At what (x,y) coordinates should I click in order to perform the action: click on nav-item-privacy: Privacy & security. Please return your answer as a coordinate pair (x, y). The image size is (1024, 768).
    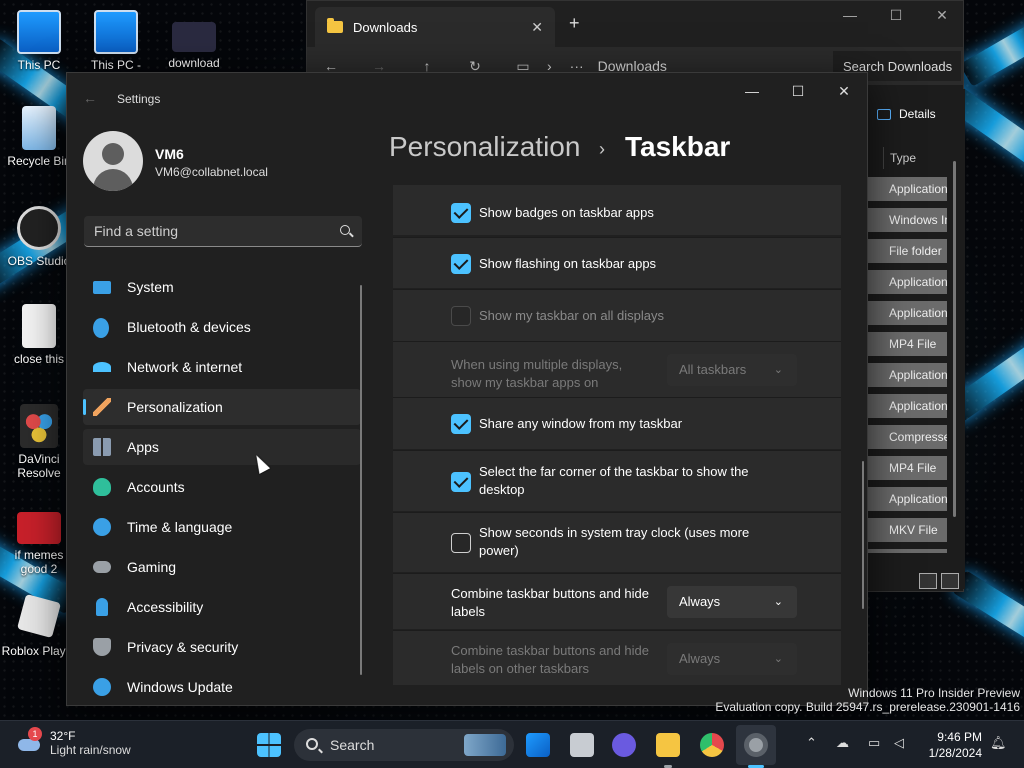
    Looking at the image, I should click on (222, 647).